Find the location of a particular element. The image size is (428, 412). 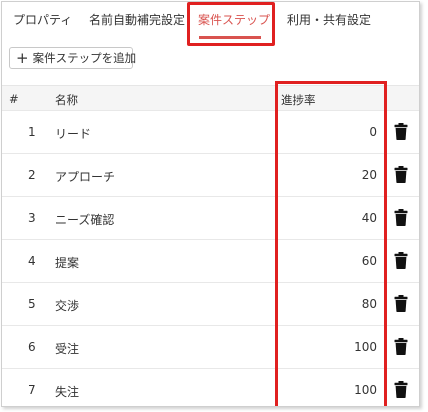

add-deal-step-button: + 案件ステップを追加 is located at coordinates (72, 58).